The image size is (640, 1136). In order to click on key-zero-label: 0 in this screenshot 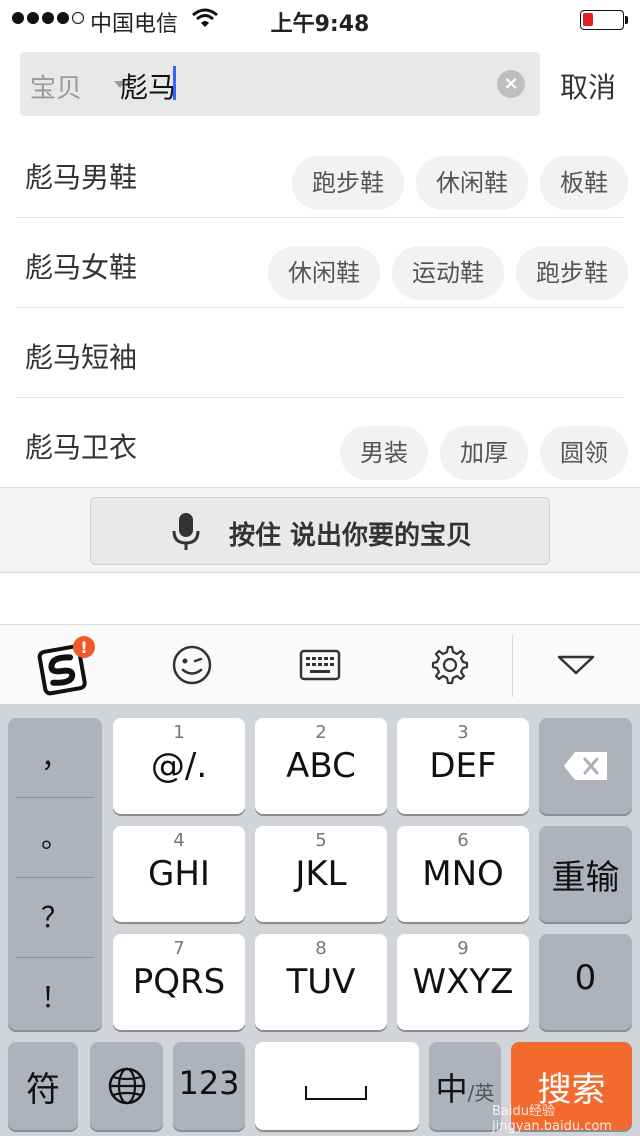, I will do `click(585, 978)`.